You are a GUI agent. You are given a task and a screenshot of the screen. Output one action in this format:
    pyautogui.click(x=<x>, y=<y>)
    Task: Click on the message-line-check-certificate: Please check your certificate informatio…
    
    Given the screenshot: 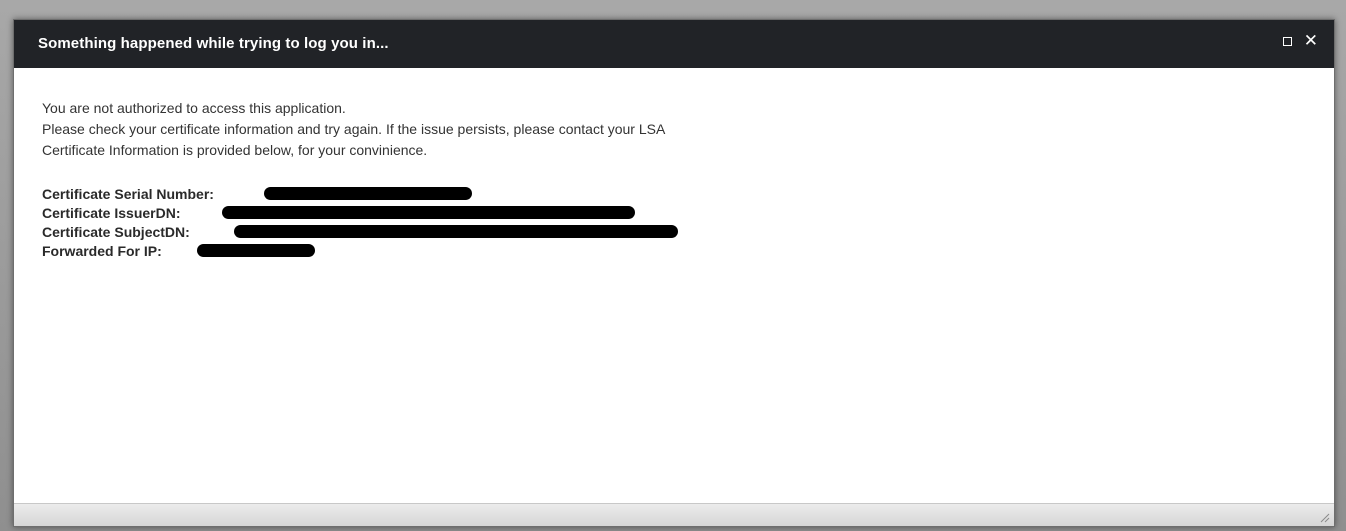 What is the action you would take?
    pyautogui.click(x=354, y=129)
    